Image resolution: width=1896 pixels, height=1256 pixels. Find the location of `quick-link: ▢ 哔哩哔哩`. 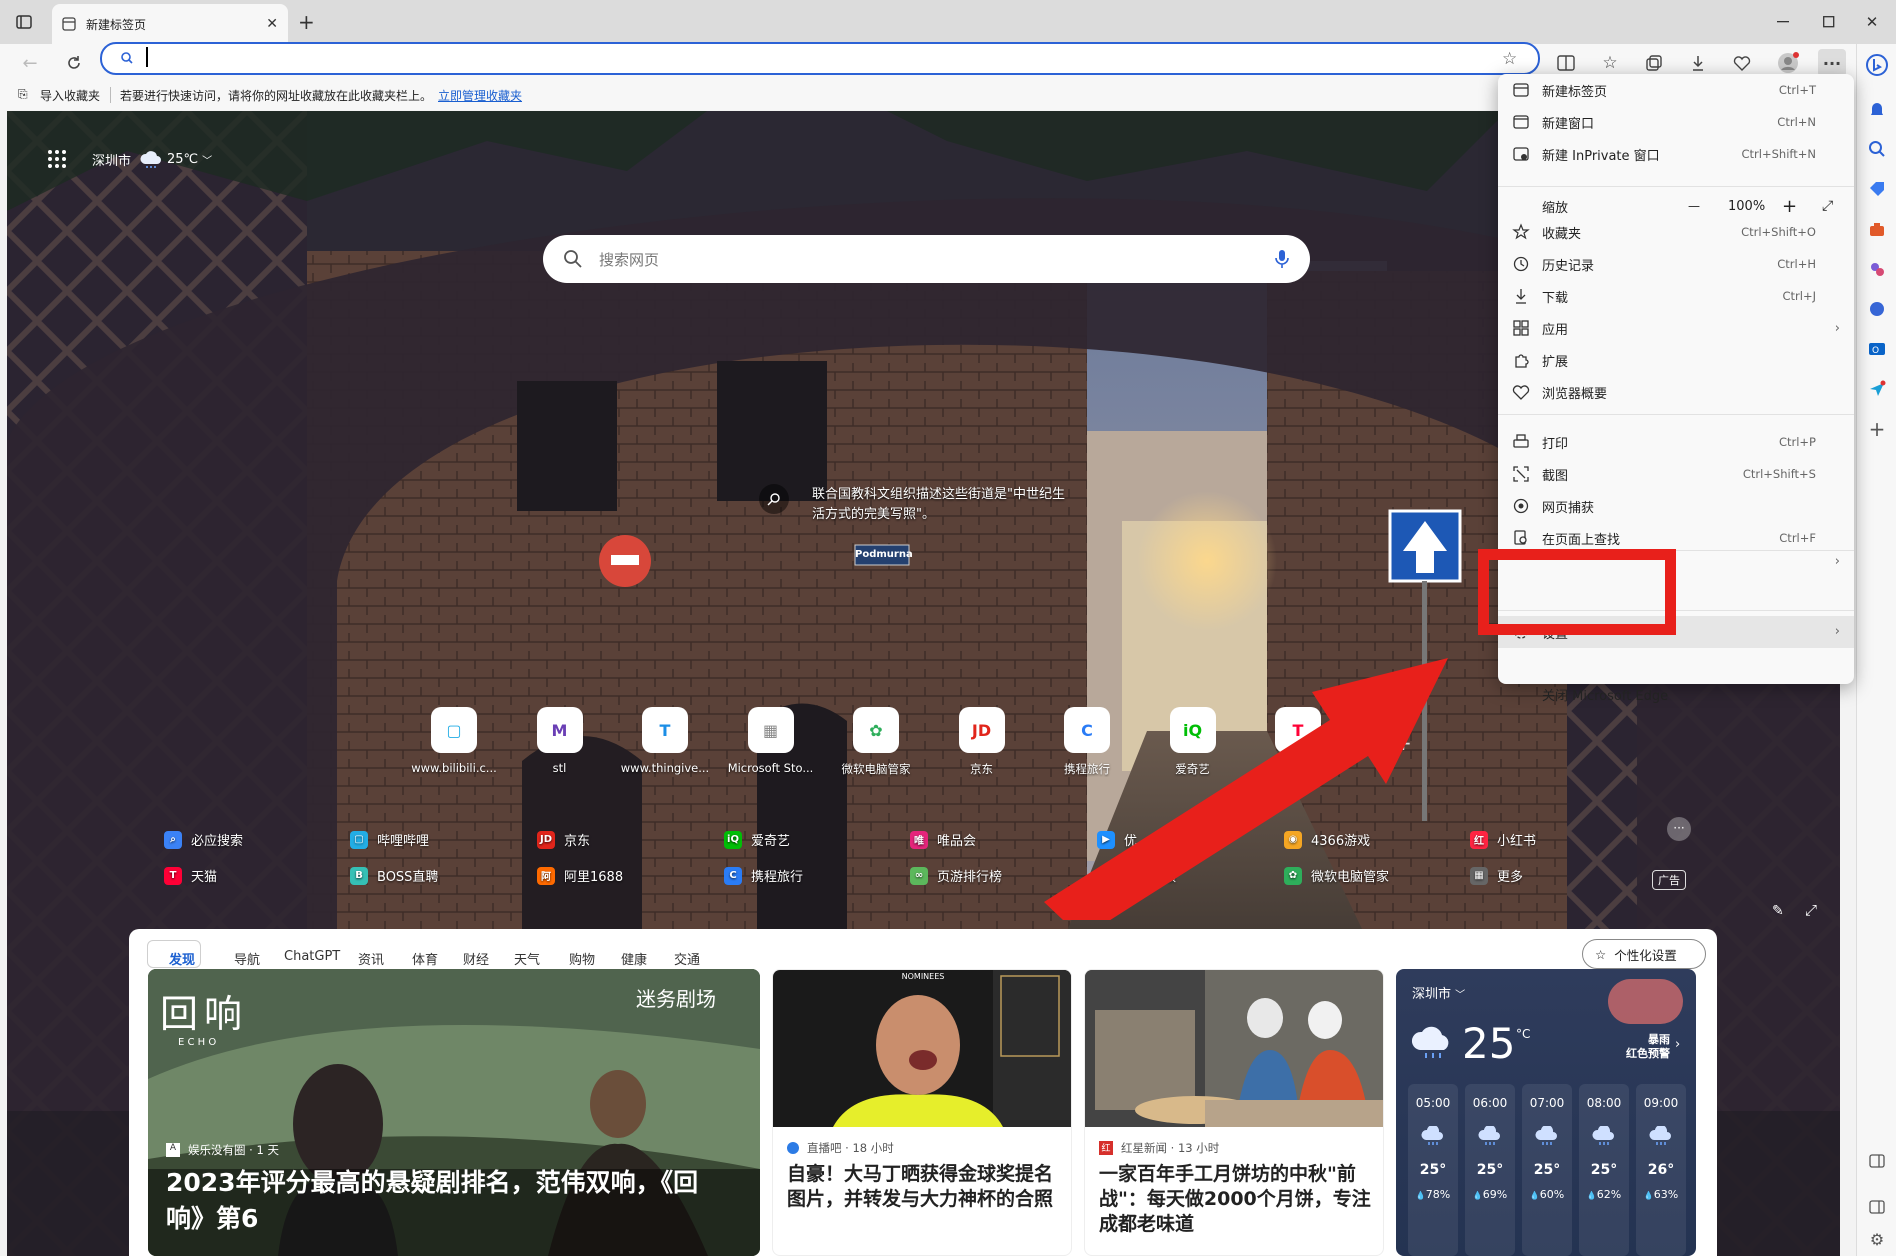

quick-link: ▢ 哔哩哔哩 is located at coordinates (389, 839).